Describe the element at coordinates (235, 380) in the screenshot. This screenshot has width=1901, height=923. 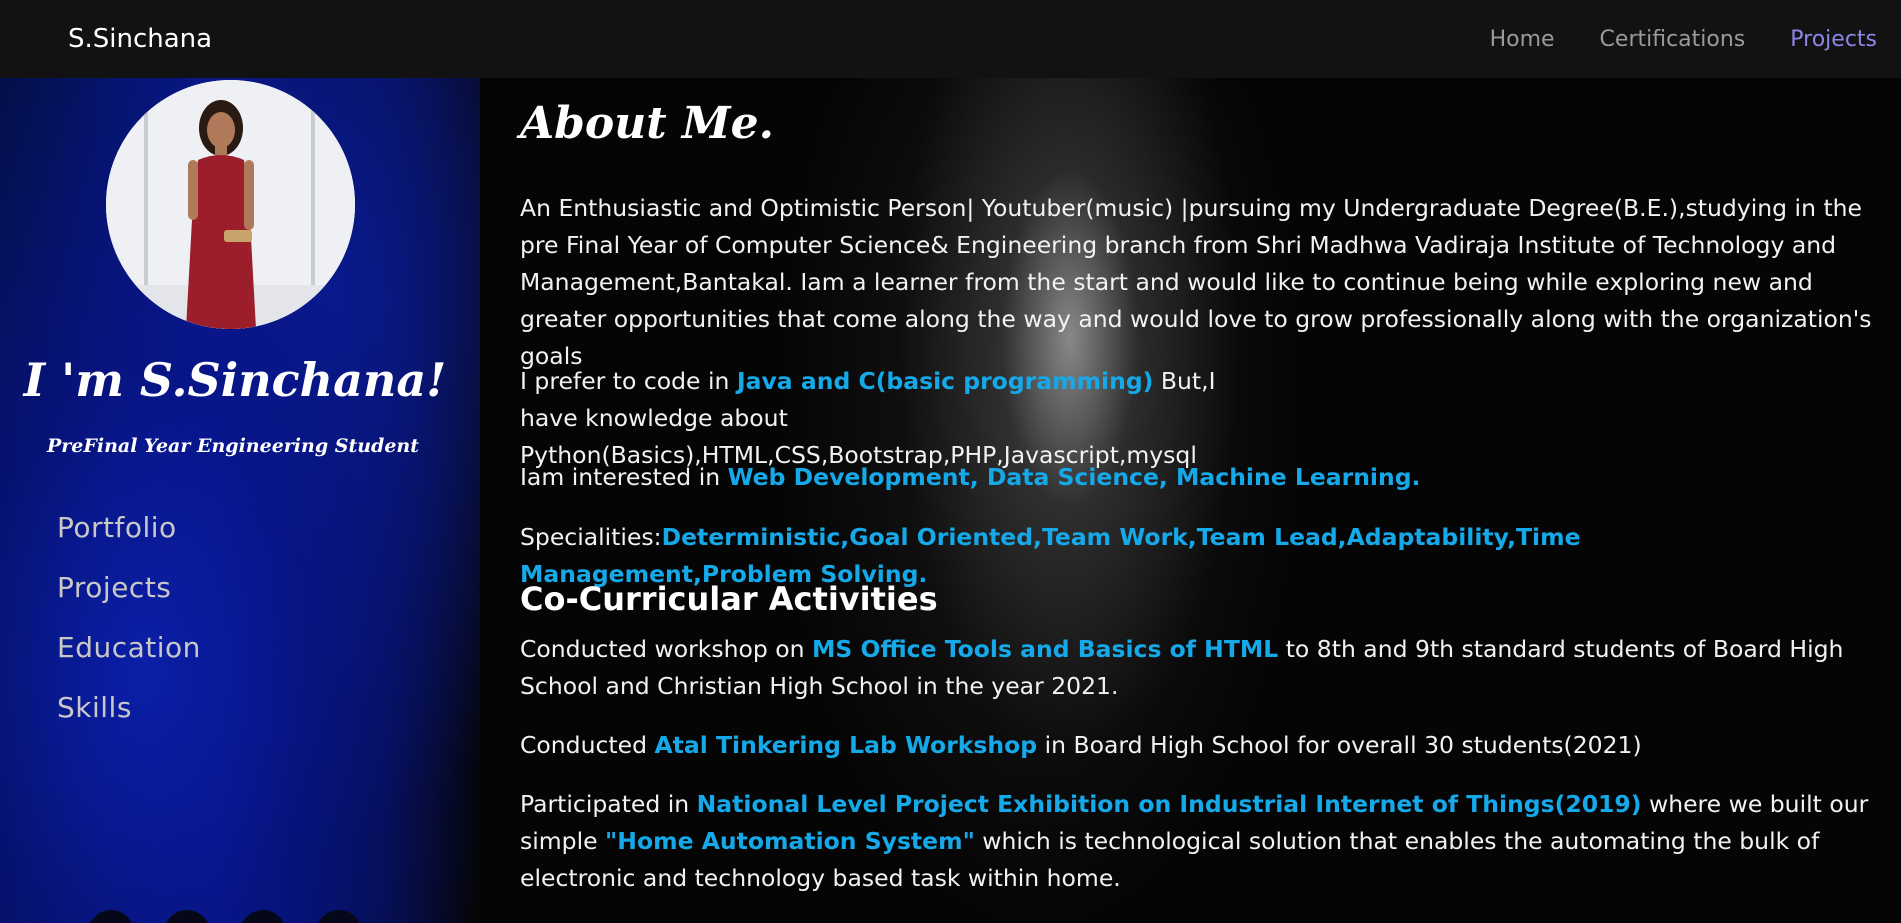
I see `hero-name: I 'm S.Sinchana!` at that location.